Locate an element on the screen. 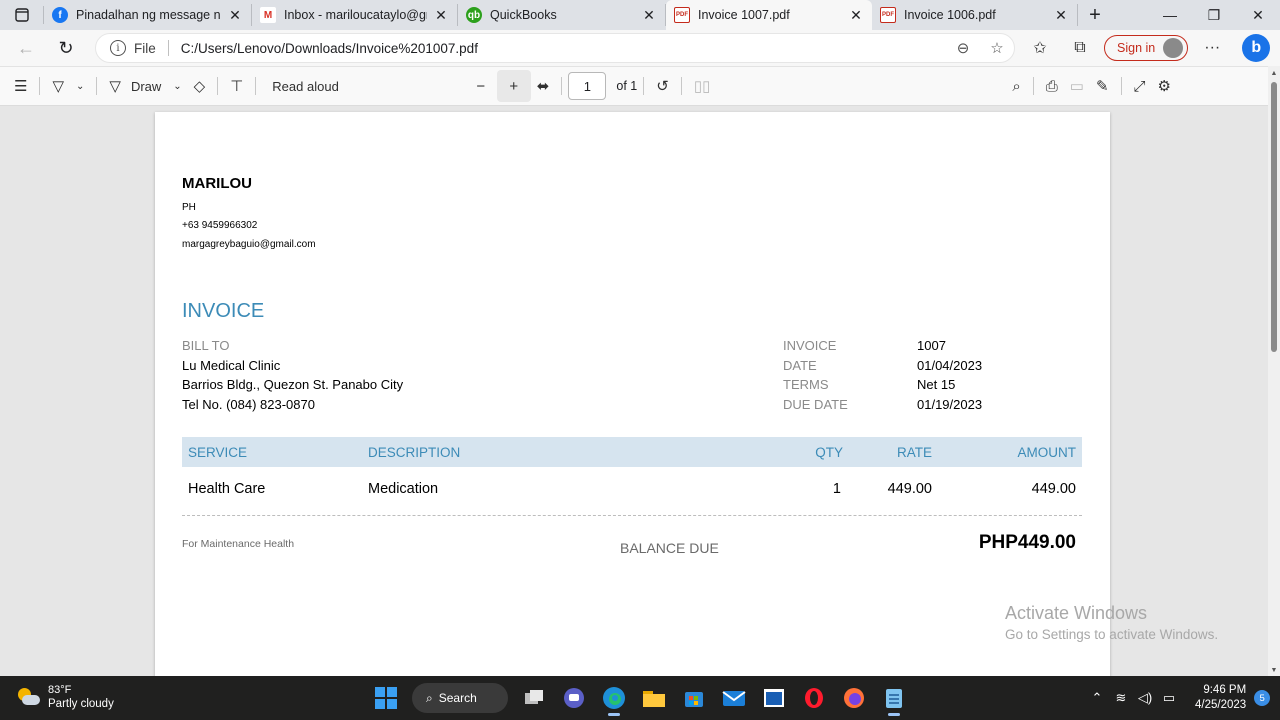 The width and height of the screenshot is (1280, 720). tab-invoice-1006: PDF Invoice 1006.pdf ✕ is located at coordinates (975, 15).